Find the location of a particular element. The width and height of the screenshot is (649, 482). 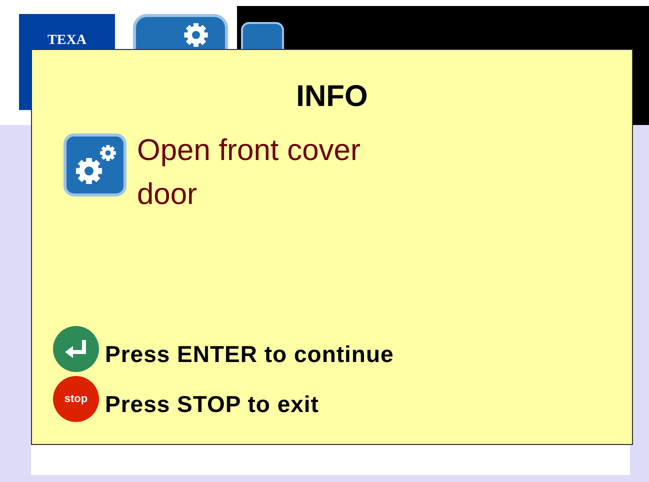

dialog-title: INFO is located at coordinates (332, 97).